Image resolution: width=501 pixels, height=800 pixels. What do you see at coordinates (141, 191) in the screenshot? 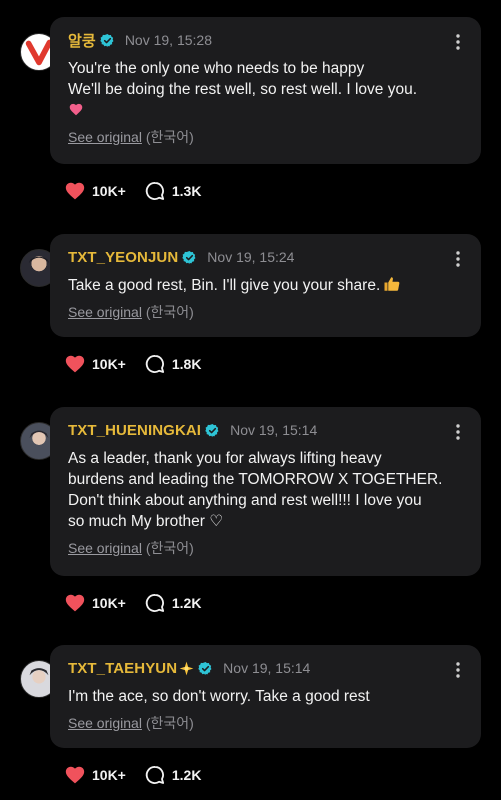
I see `post-actions: 10K+ 1.3K` at bounding box center [141, 191].